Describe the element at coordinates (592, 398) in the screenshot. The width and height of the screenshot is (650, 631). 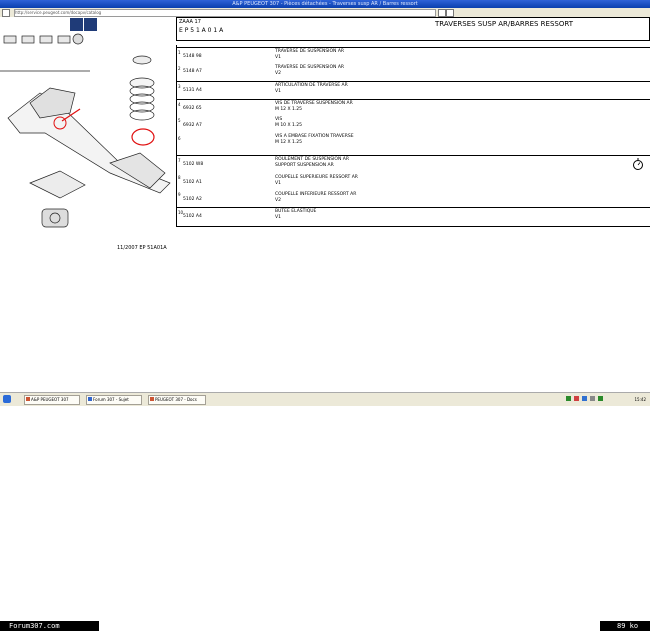
I see `update-icon` at that location.